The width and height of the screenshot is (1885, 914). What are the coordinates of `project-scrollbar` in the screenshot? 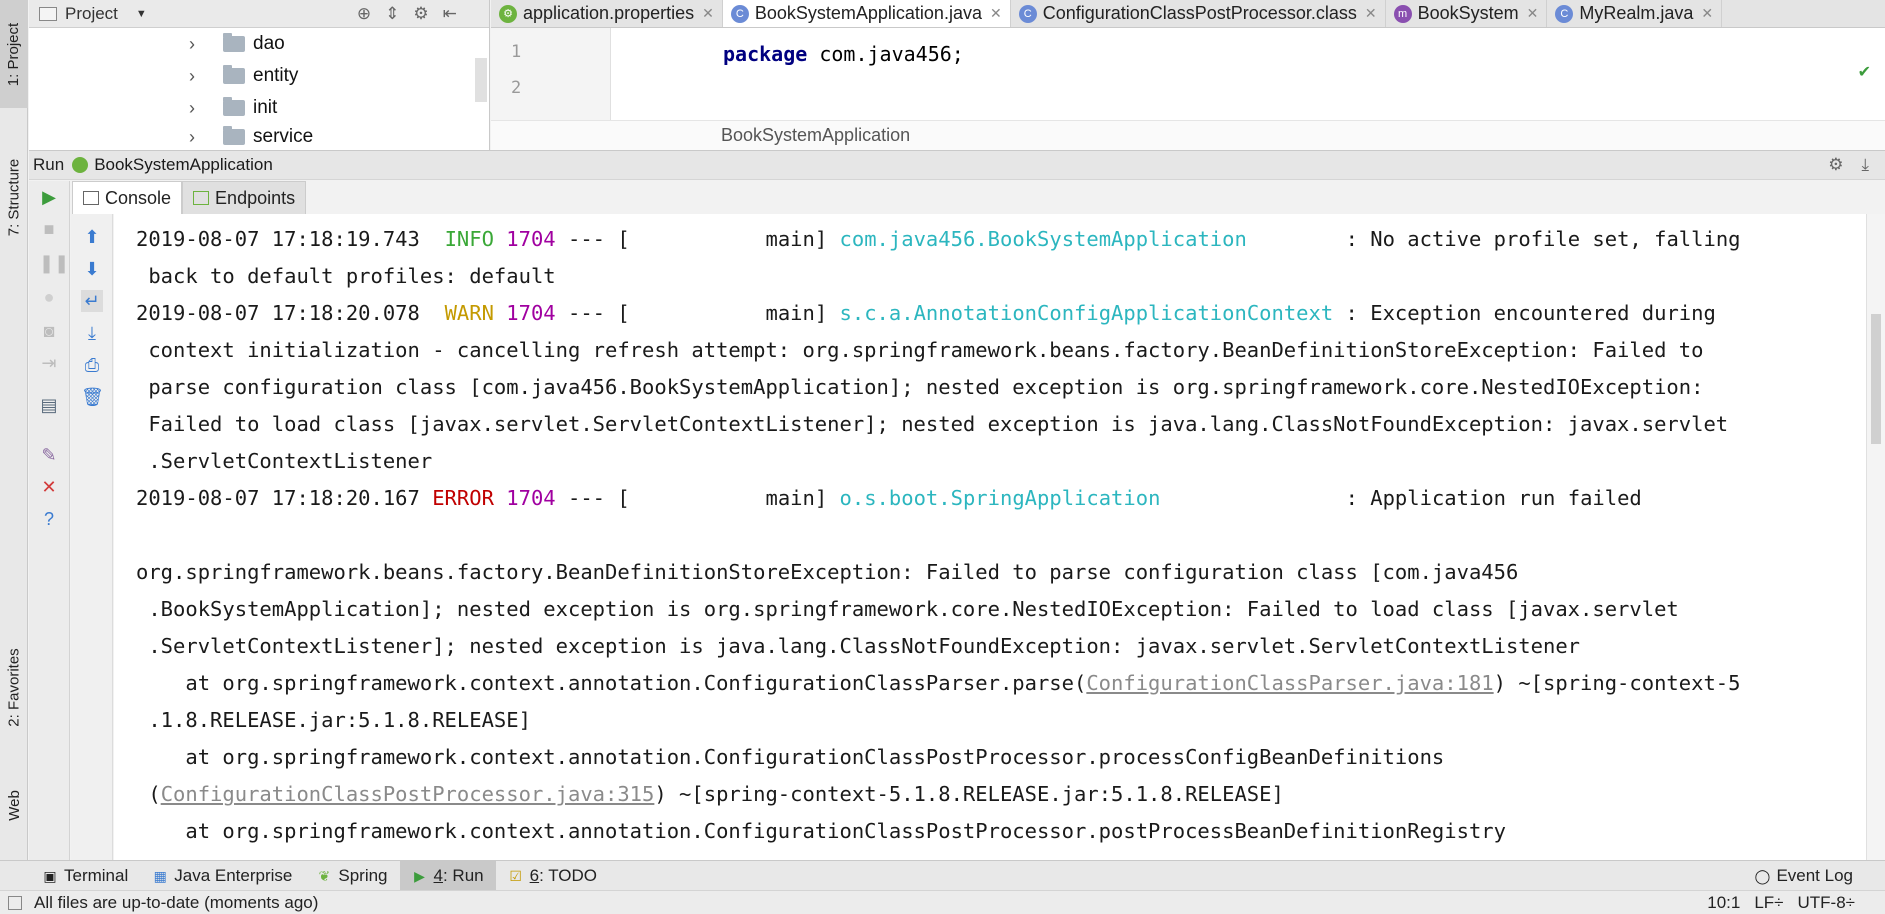 It's located at (481, 80).